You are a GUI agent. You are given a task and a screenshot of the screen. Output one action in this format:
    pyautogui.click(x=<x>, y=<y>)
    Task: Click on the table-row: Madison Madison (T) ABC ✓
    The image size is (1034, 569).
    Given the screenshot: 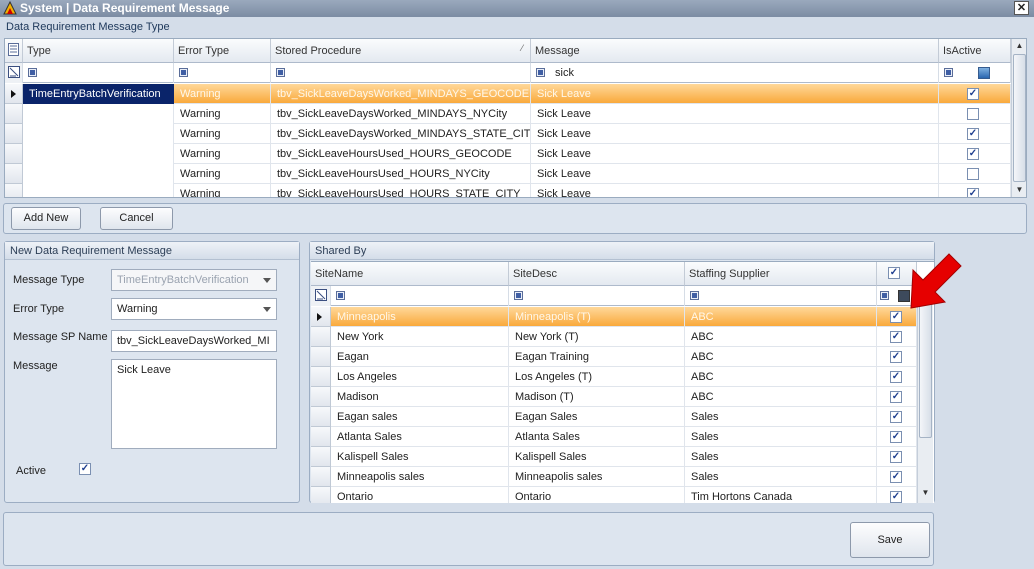 What is the action you would take?
    pyautogui.click(x=624, y=397)
    